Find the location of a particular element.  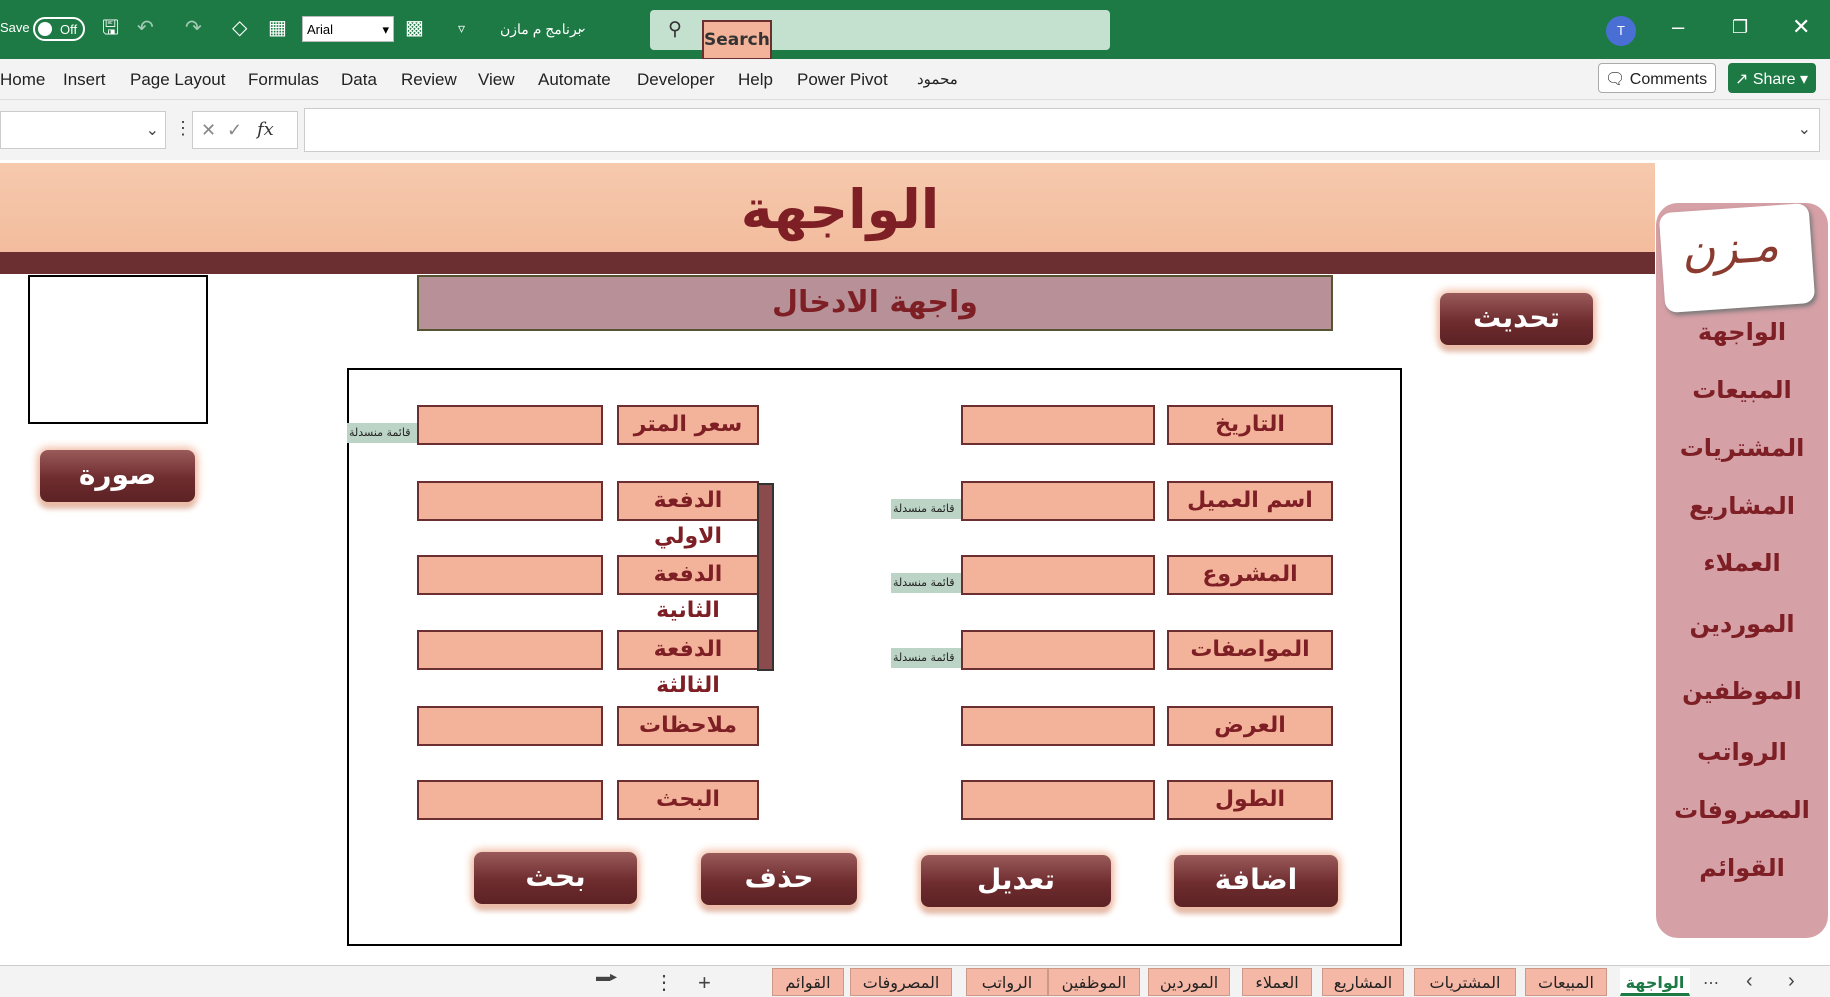

label-project: المشروع is located at coordinates (1250, 575).